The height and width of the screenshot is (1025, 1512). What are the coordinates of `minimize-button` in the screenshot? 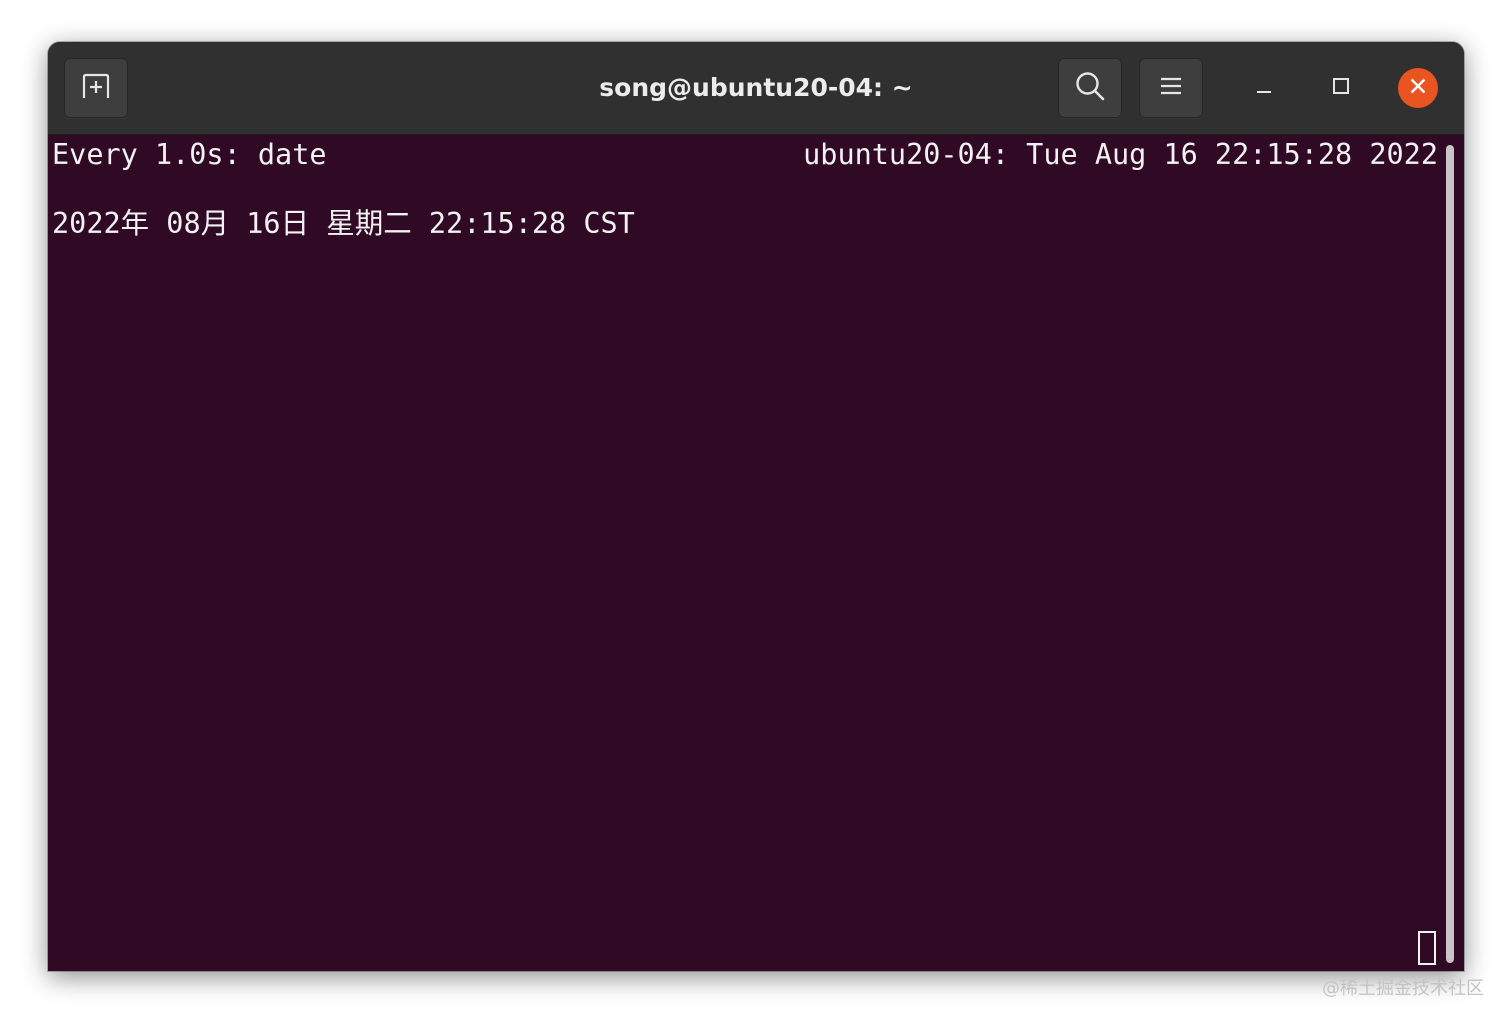 It's located at (1264, 88).